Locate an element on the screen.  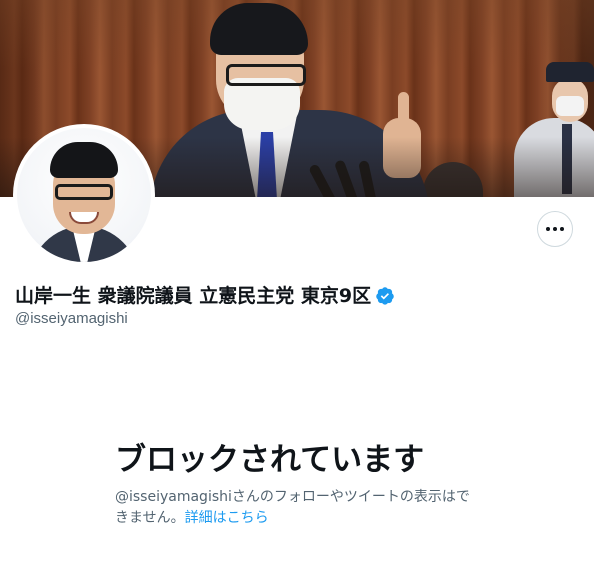
profile-avatar is located at coordinates (84, 195).